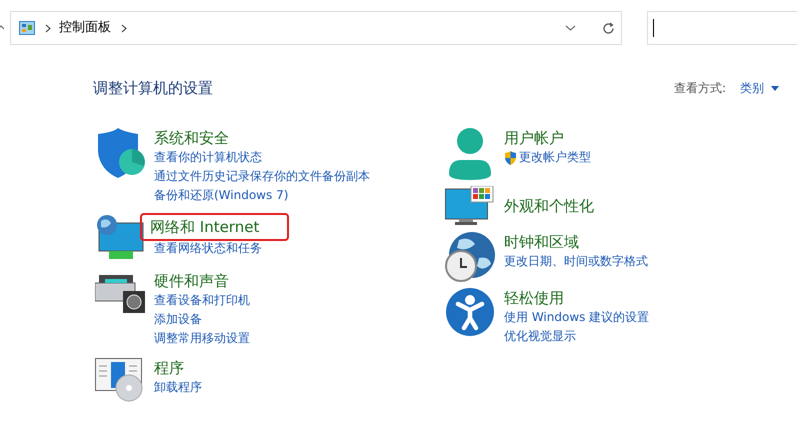  What do you see at coordinates (153, 88) in the screenshot?
I see `page-heading: 调整计算机的设置` at bounding box center [153, 88].